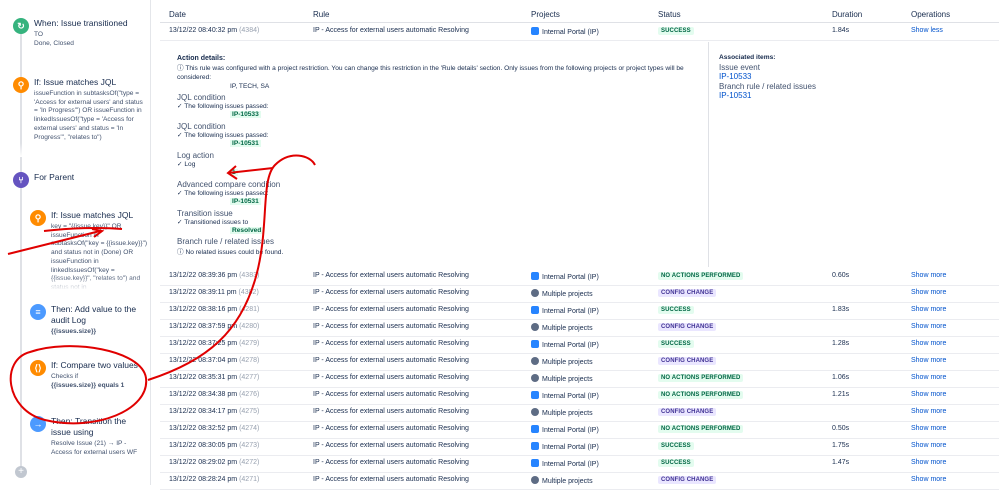  What do you see at coordinates (214, 411) in the screenshot?
I see `row-date: 13/12/22 08:34:17 pm (4275)` at bounding box center [214, 411].